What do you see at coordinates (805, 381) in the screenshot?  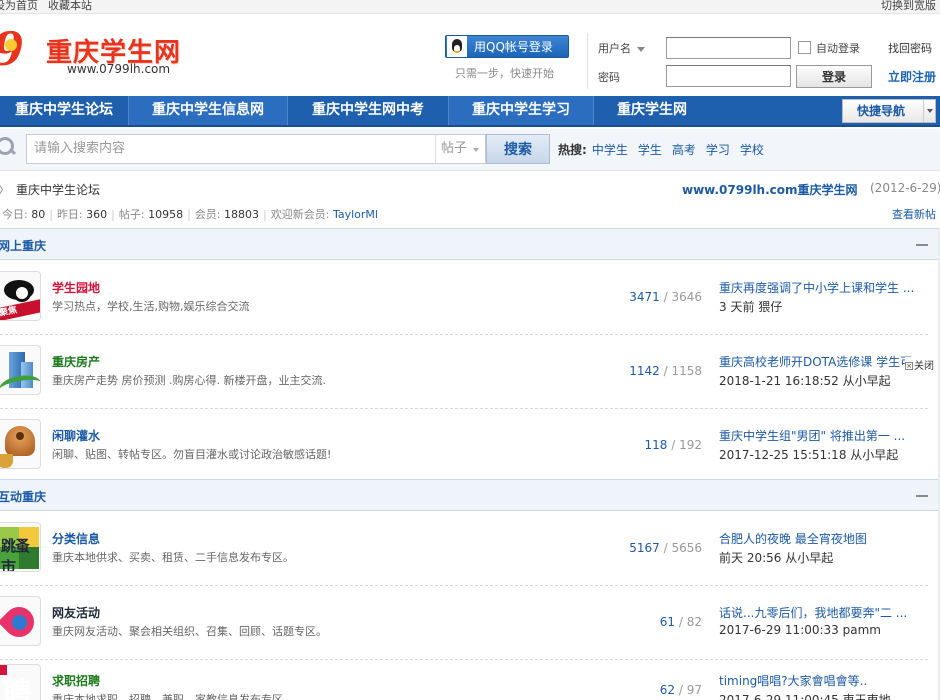 I see `last-post-meta: 2018-1-21 16:18:52 从小早起` at bounding box center [805, 381].